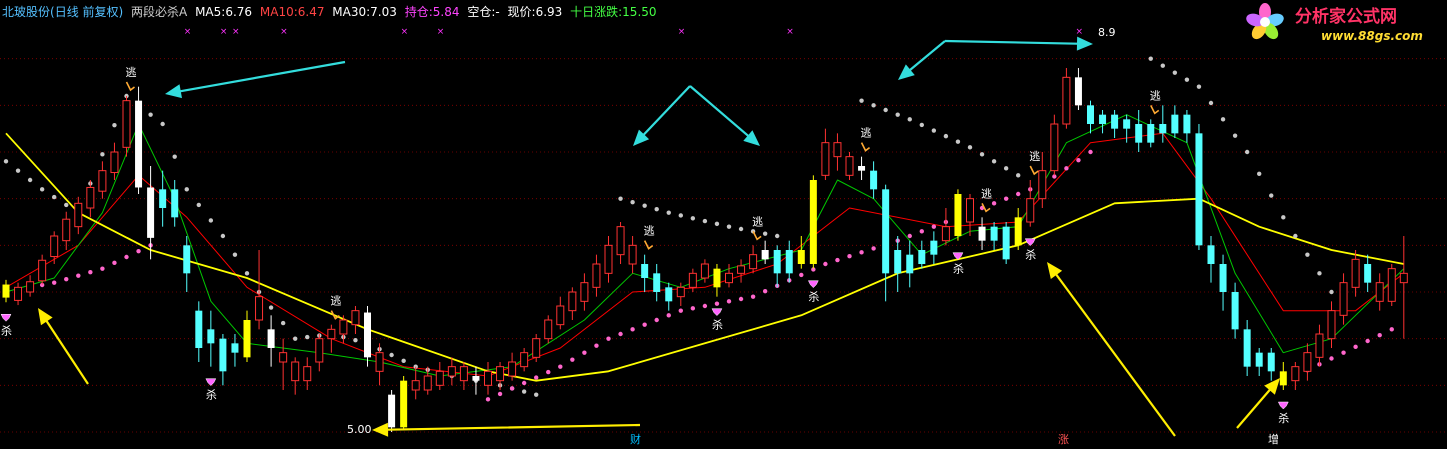 Image resolution: width=1447 pixels, height=449 pixels. I want to click on price-value: 6.93, so click(549, 12).